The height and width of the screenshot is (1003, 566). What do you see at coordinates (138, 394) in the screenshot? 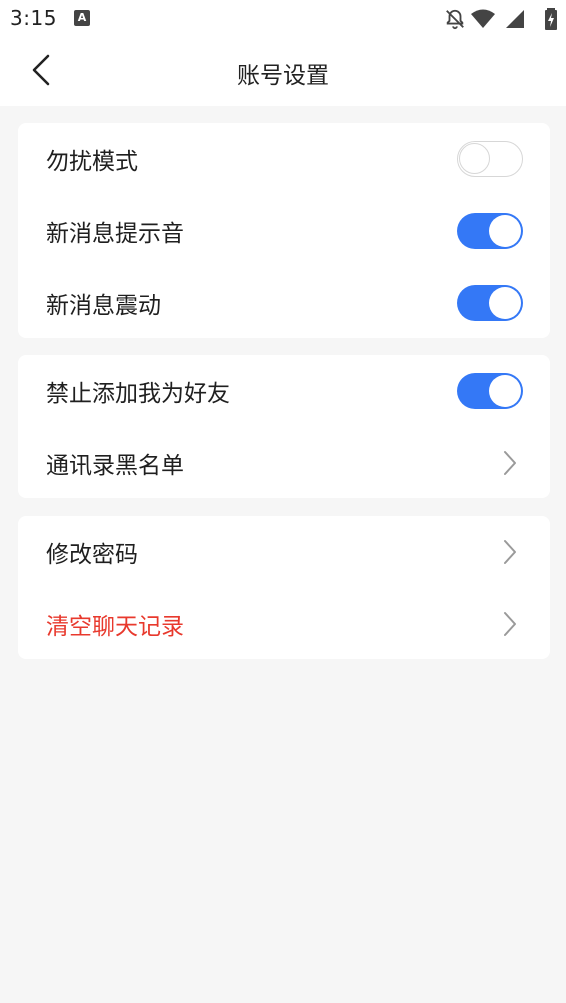
I see `setting-label: 禁止添加我为好友` at bounding box center [138, 394].